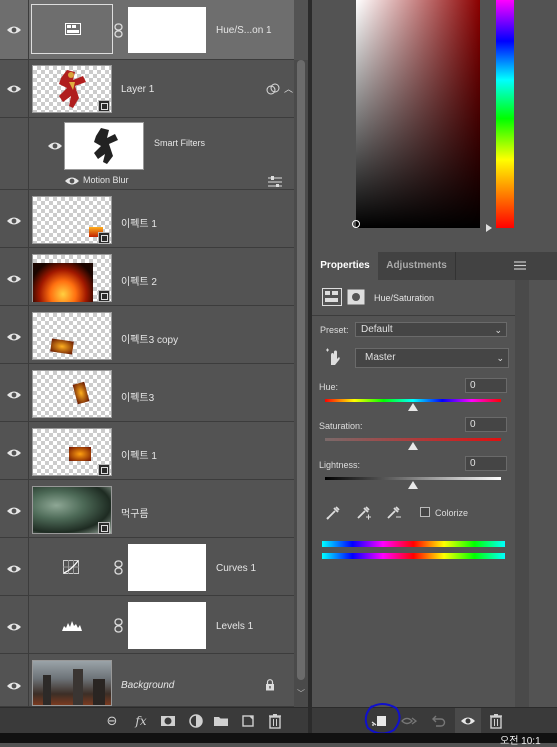  What do you see at coordinates (137, 396) in the screenshot?
I see `layer-name: 이펙트3` at bounding box center [137, 396].